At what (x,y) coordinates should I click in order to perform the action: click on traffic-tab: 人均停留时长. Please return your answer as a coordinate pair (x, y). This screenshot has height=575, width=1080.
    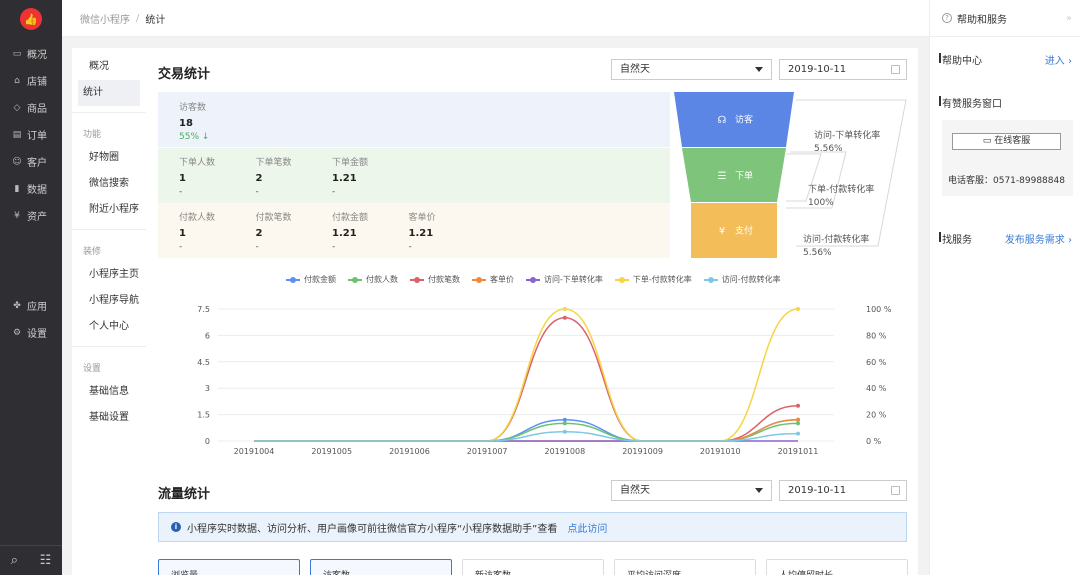
    Looking at the image, I should click on (837, 567).